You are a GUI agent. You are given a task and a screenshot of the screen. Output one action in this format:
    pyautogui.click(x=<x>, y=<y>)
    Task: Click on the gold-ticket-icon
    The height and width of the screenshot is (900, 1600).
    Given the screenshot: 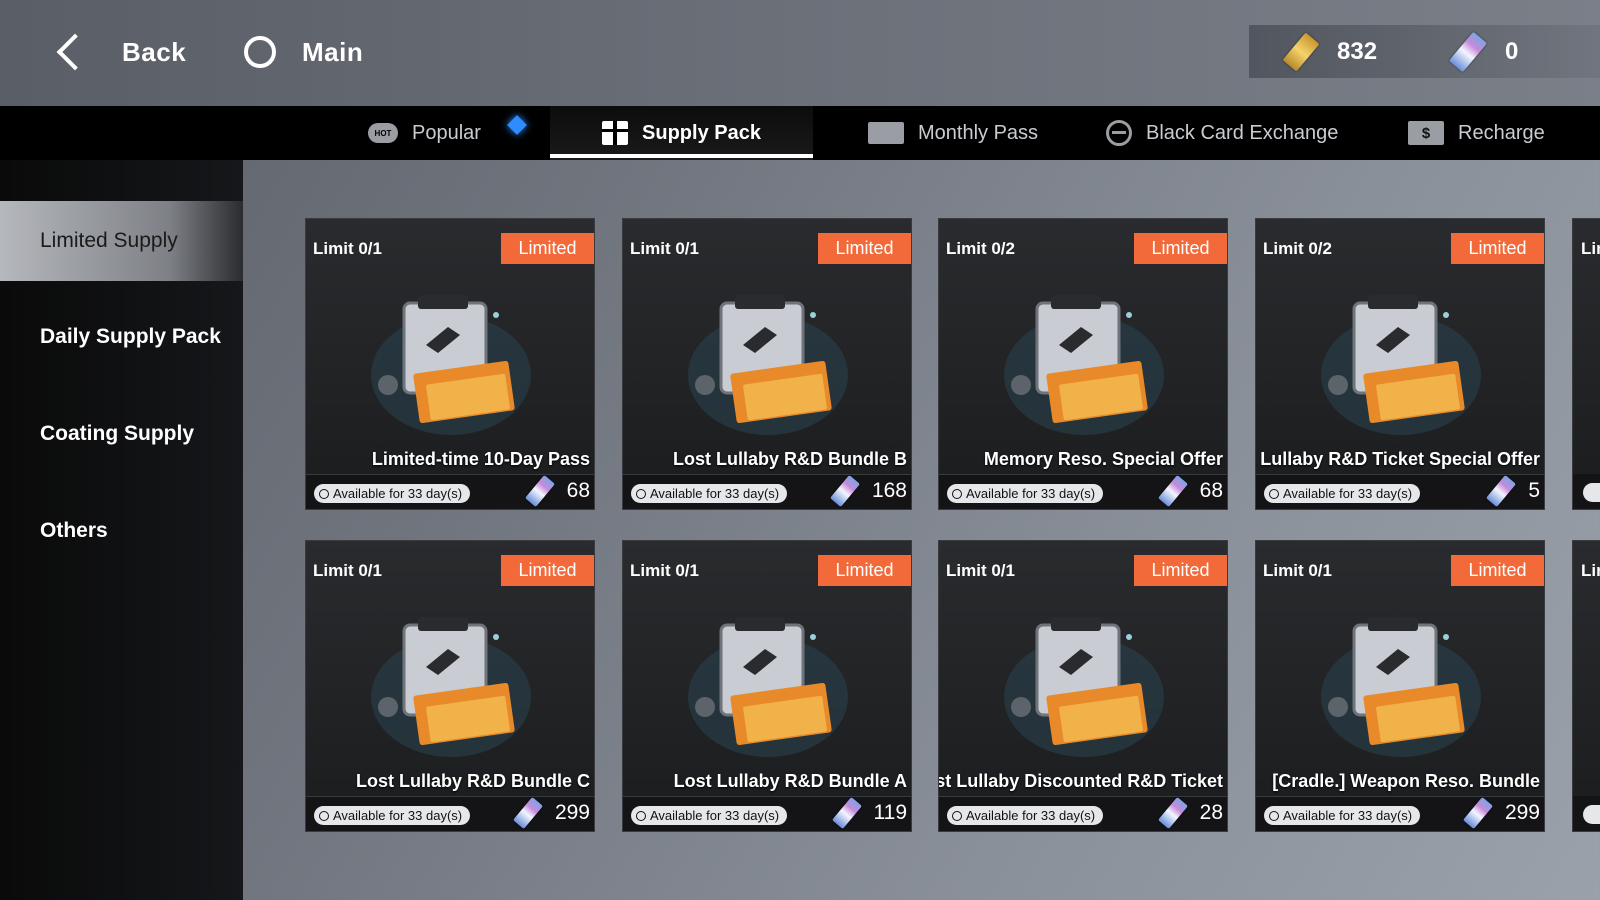 What is the action you would take?
    pyautogui.click(x=1301, y=51)
    